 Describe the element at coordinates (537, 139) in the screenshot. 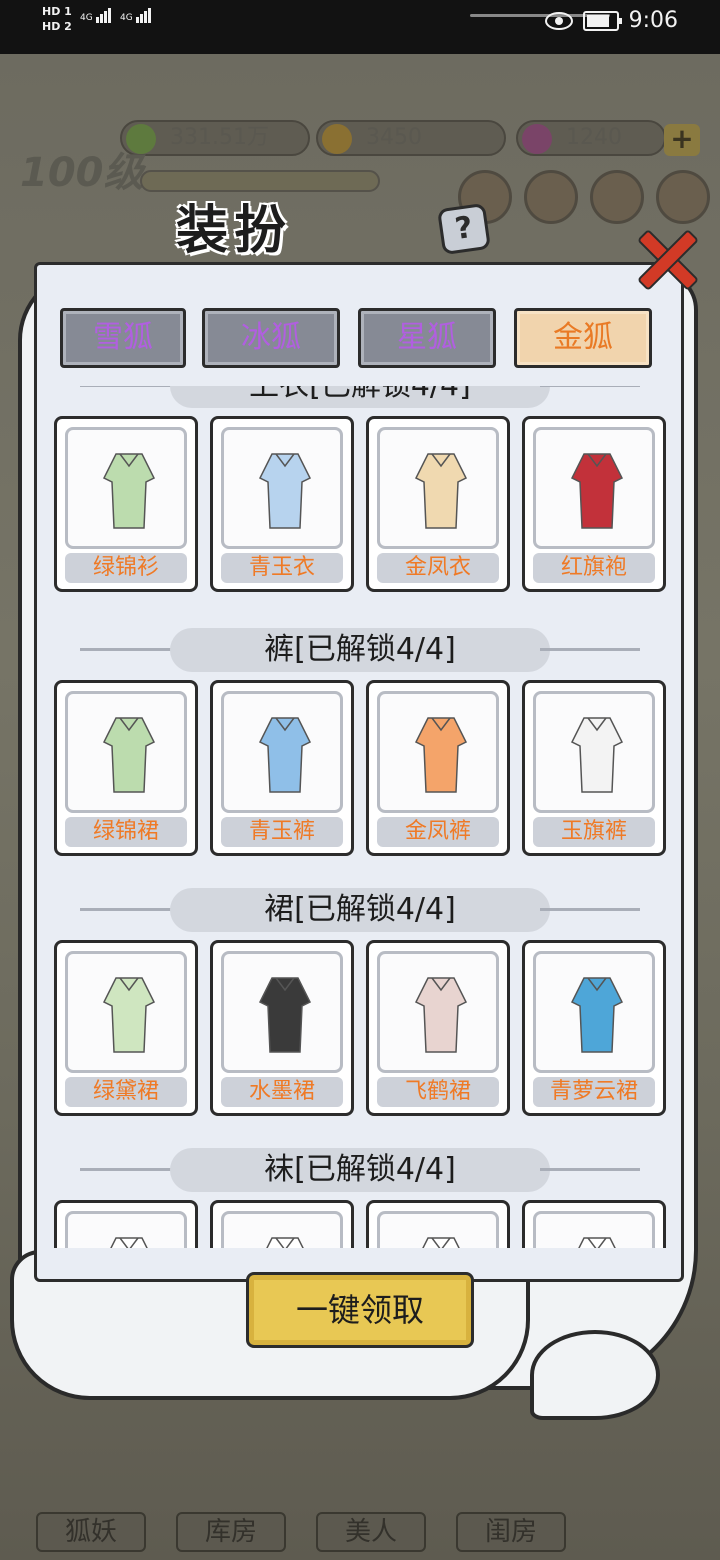

I see `gem-icon` at that location.